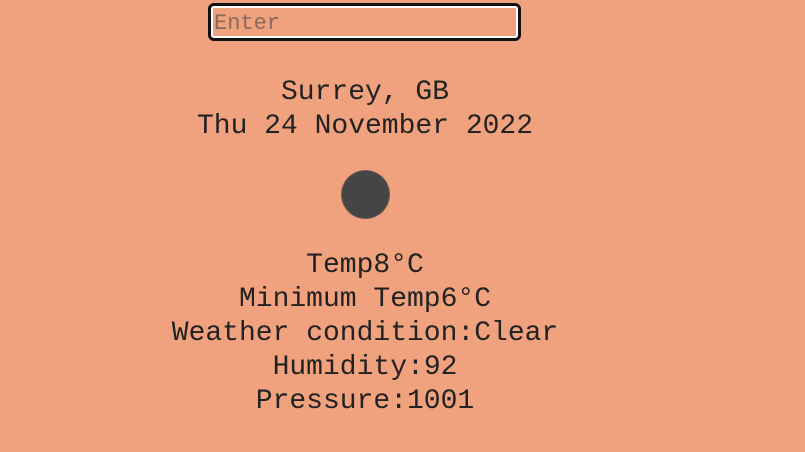 Image resolution: width=805 pixels, height=452 pixels. I want to click on min-temperature-row: Minimum Temp6°C, so click(365, 300).